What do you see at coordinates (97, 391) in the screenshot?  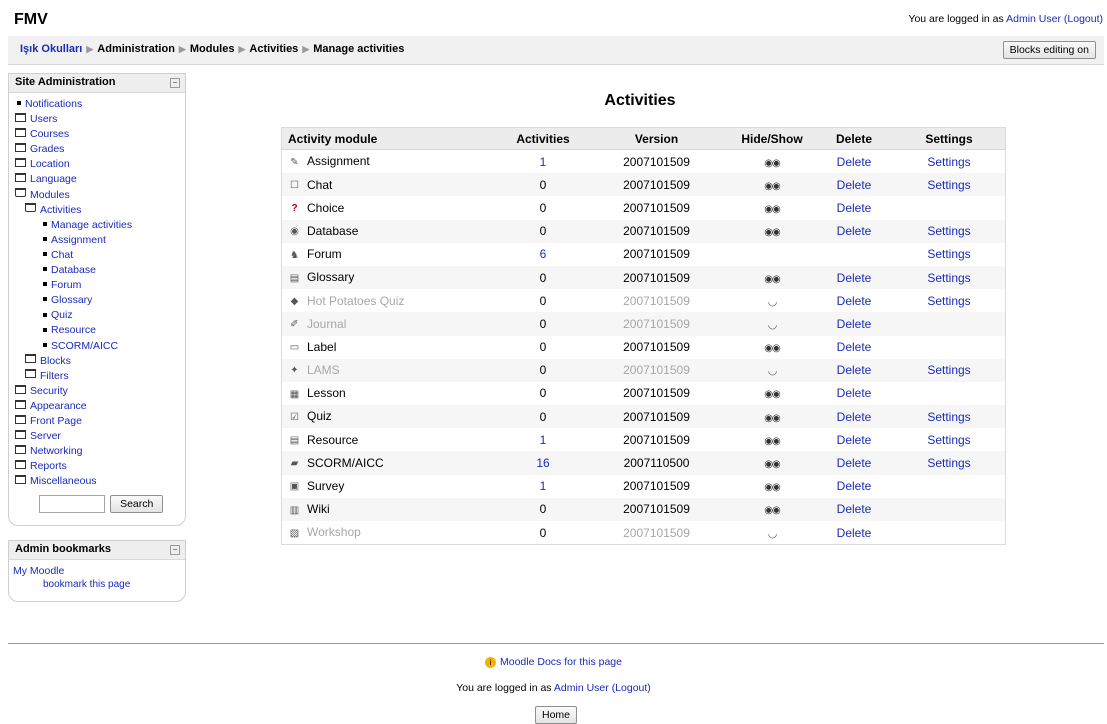 I see `sidebar-item: Security` at bounding box center [97, 391].